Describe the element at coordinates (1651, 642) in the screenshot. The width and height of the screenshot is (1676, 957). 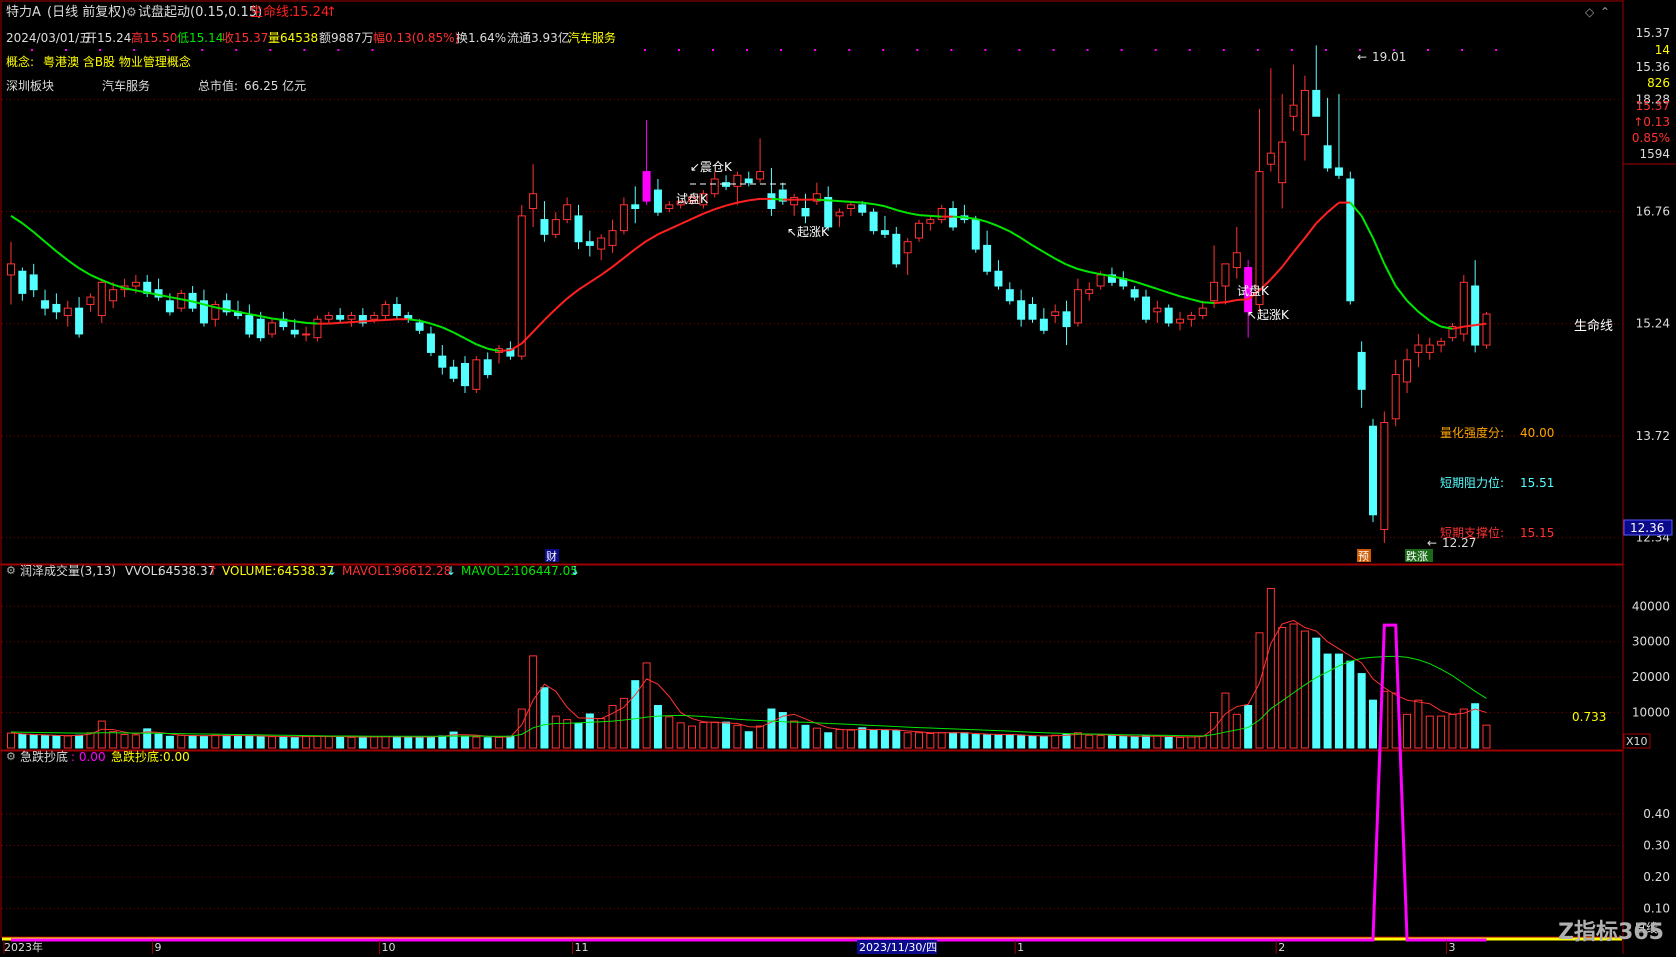
I see `volume-tick-label: 30000` at that location.